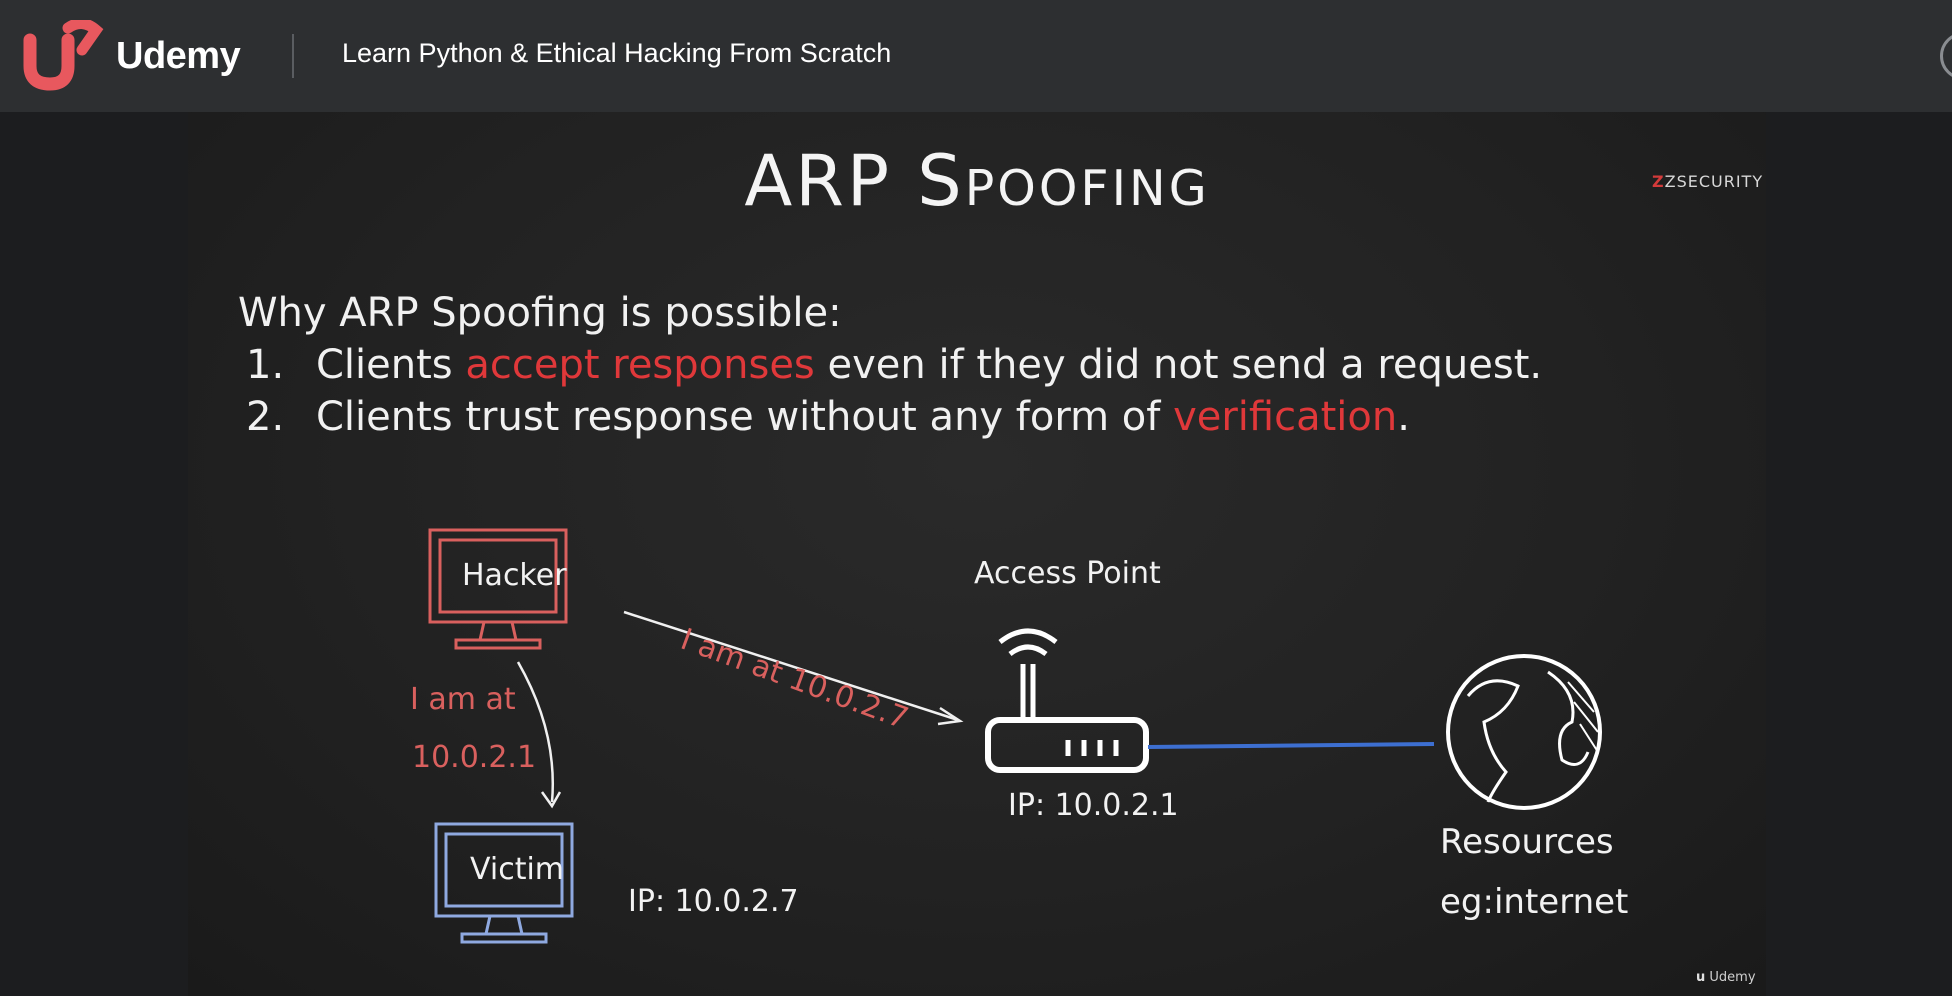 This screenshot has width=1952, height=996. What do you see at coordinates (1291, 745) in the screenshot?
I see `network-link` at bounding box center [1291, 745].